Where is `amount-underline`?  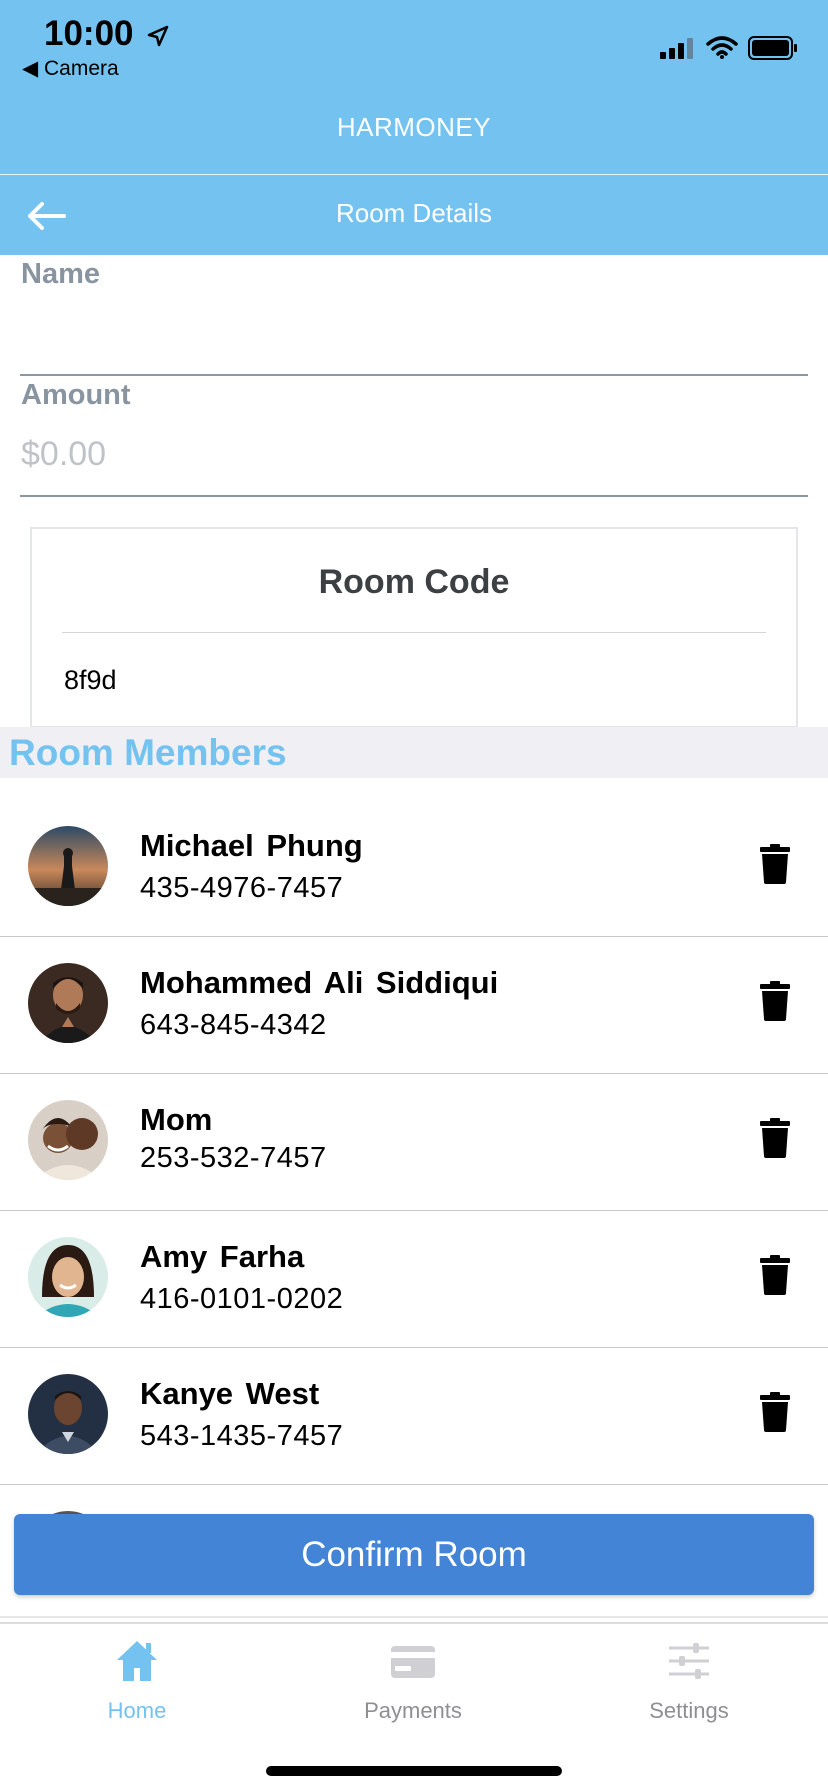 amount-underline is located at coordinates (414, 496).